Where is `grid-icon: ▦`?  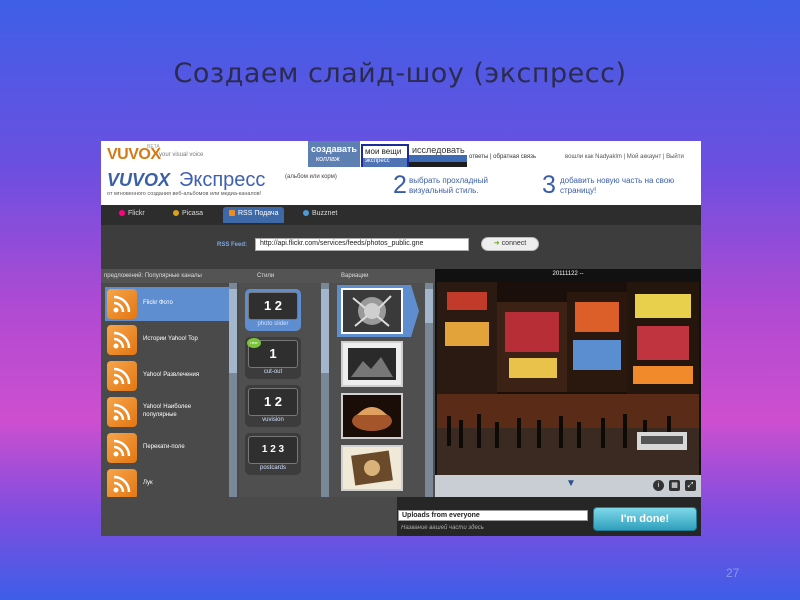 grid-icon: ▦ is located at coordinates (674, 485).